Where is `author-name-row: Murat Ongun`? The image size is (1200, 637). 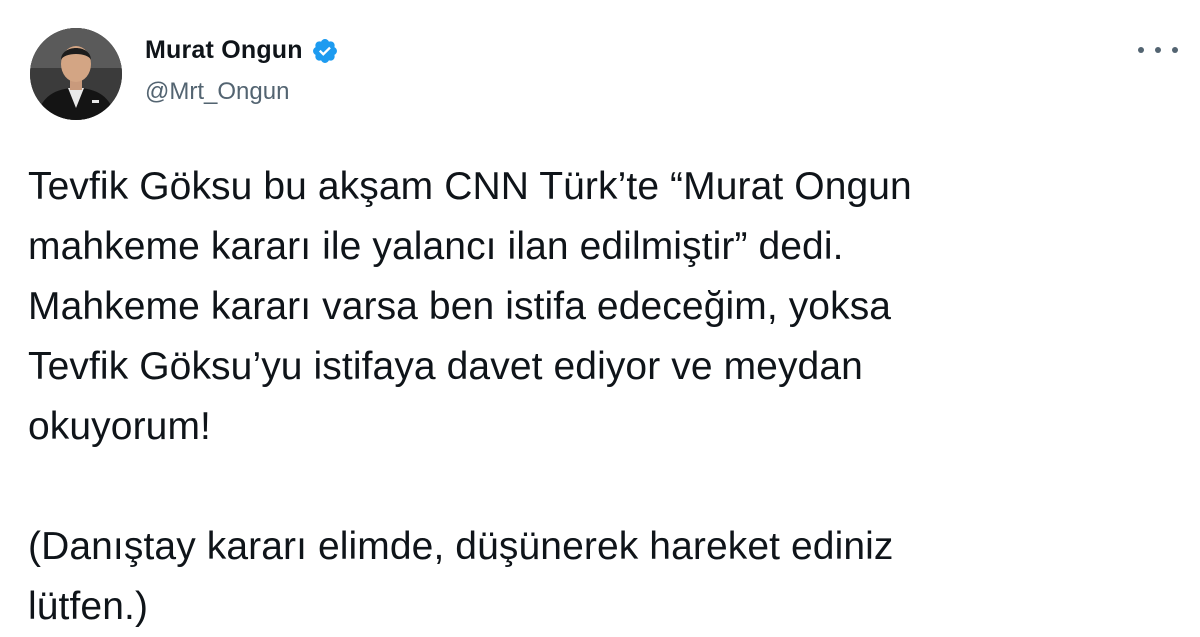
author-name-row: Murat Ongun is located at coordinates (242, 50).